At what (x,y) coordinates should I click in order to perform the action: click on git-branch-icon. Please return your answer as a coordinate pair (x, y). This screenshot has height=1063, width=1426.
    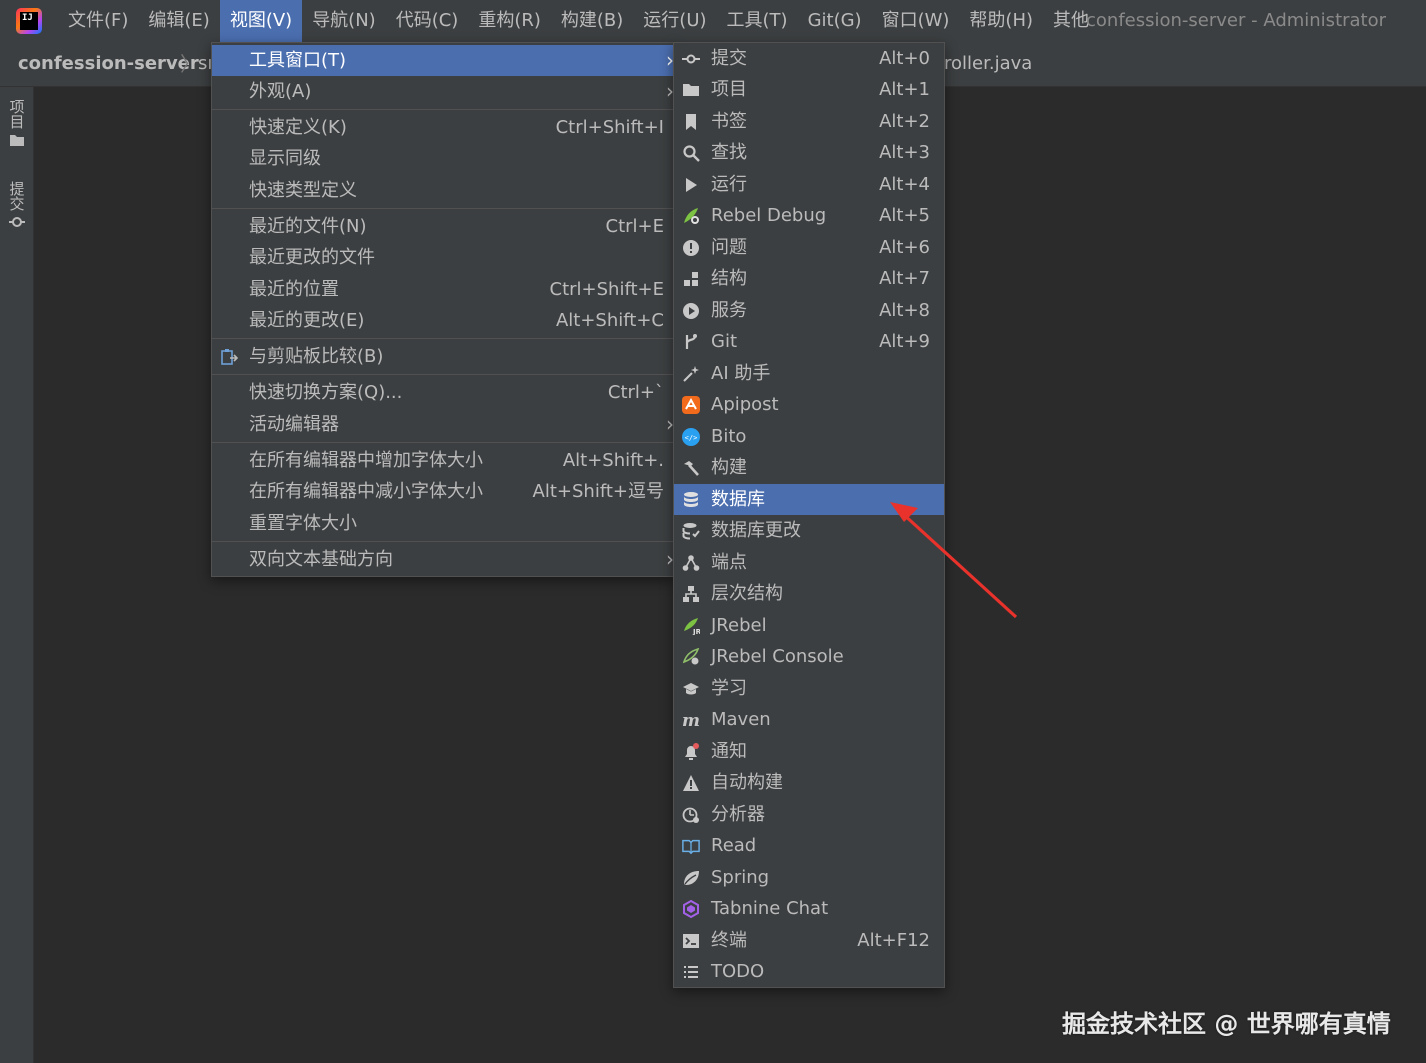
    Looking at the image, I should click on (691, 341).